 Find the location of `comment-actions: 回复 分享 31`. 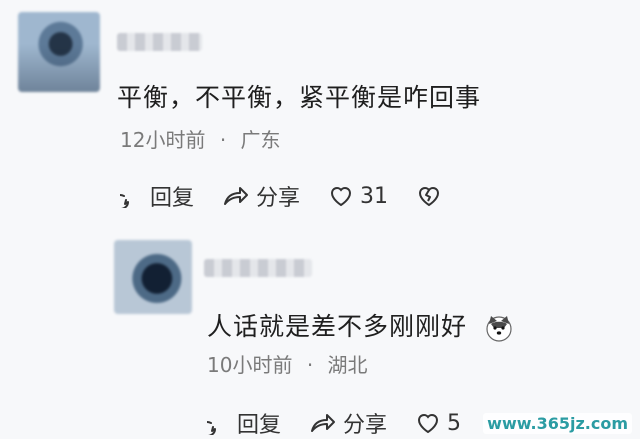

comment-actions: 回复 分享 31 is located at coordinates (298, 196).